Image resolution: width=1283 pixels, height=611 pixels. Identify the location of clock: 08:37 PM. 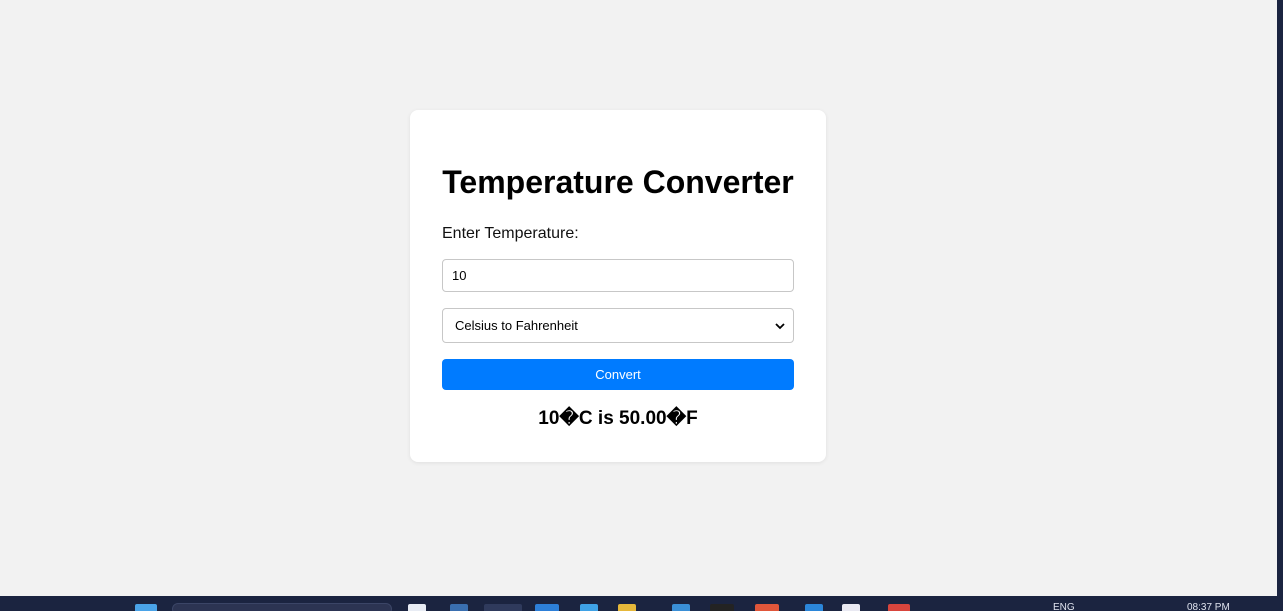
(1208, 607).